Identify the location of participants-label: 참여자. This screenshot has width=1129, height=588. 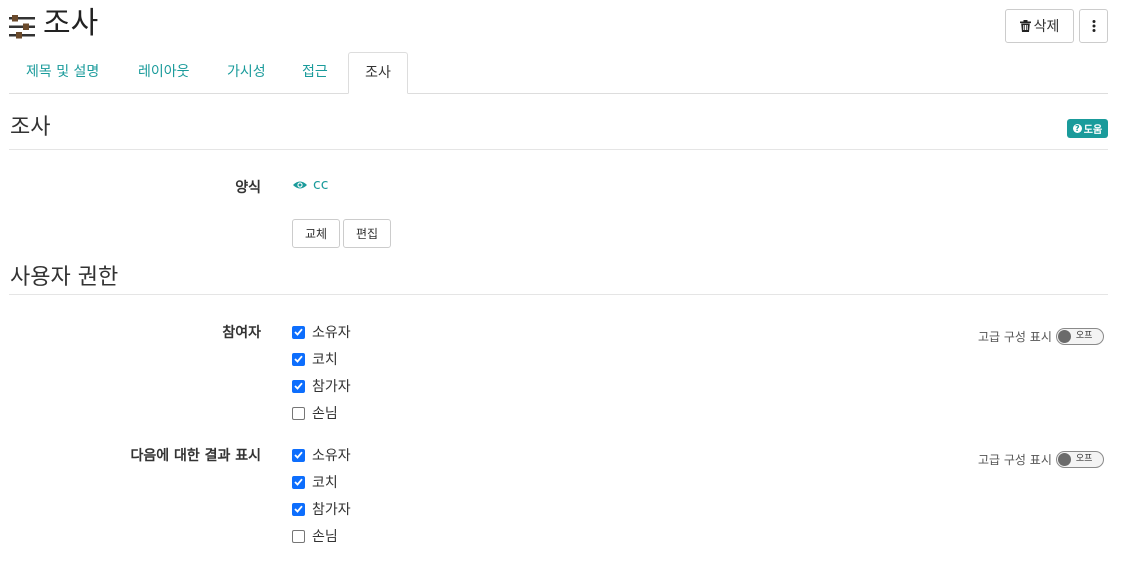
(241, 333).